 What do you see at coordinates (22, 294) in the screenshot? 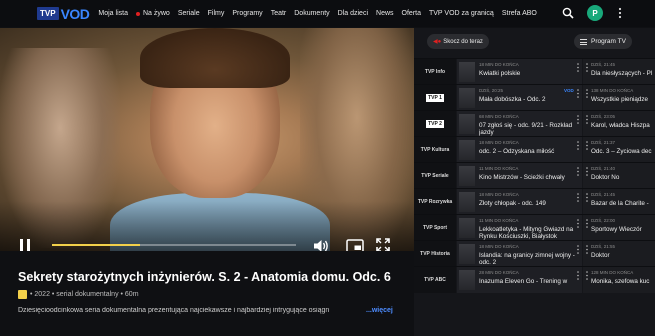
I see `age-rating-icon` at bounding box center [22, 294].